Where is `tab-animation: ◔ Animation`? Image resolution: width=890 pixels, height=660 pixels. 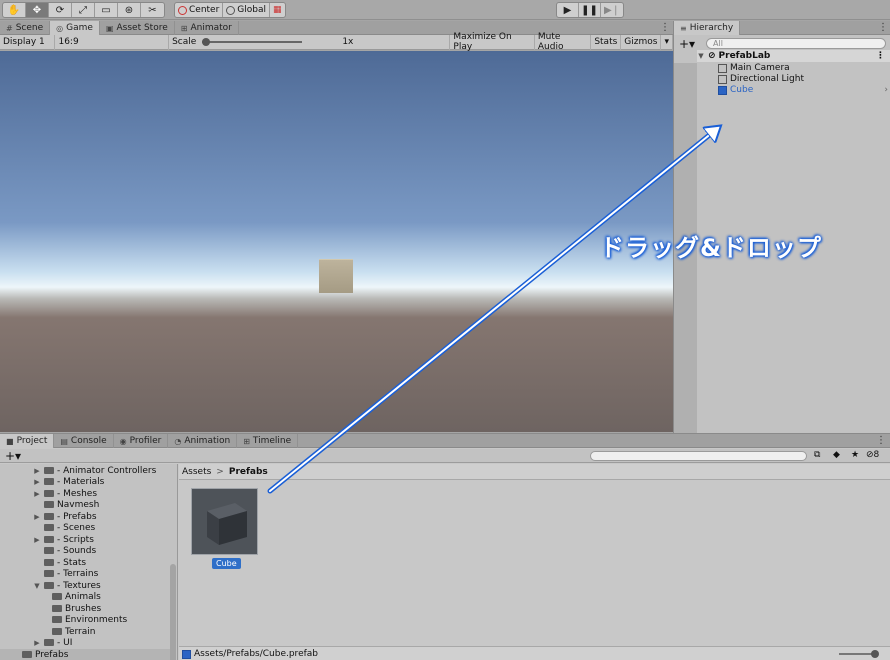
tab-animation: ◔ Animation is located at coordinates (203, 441).